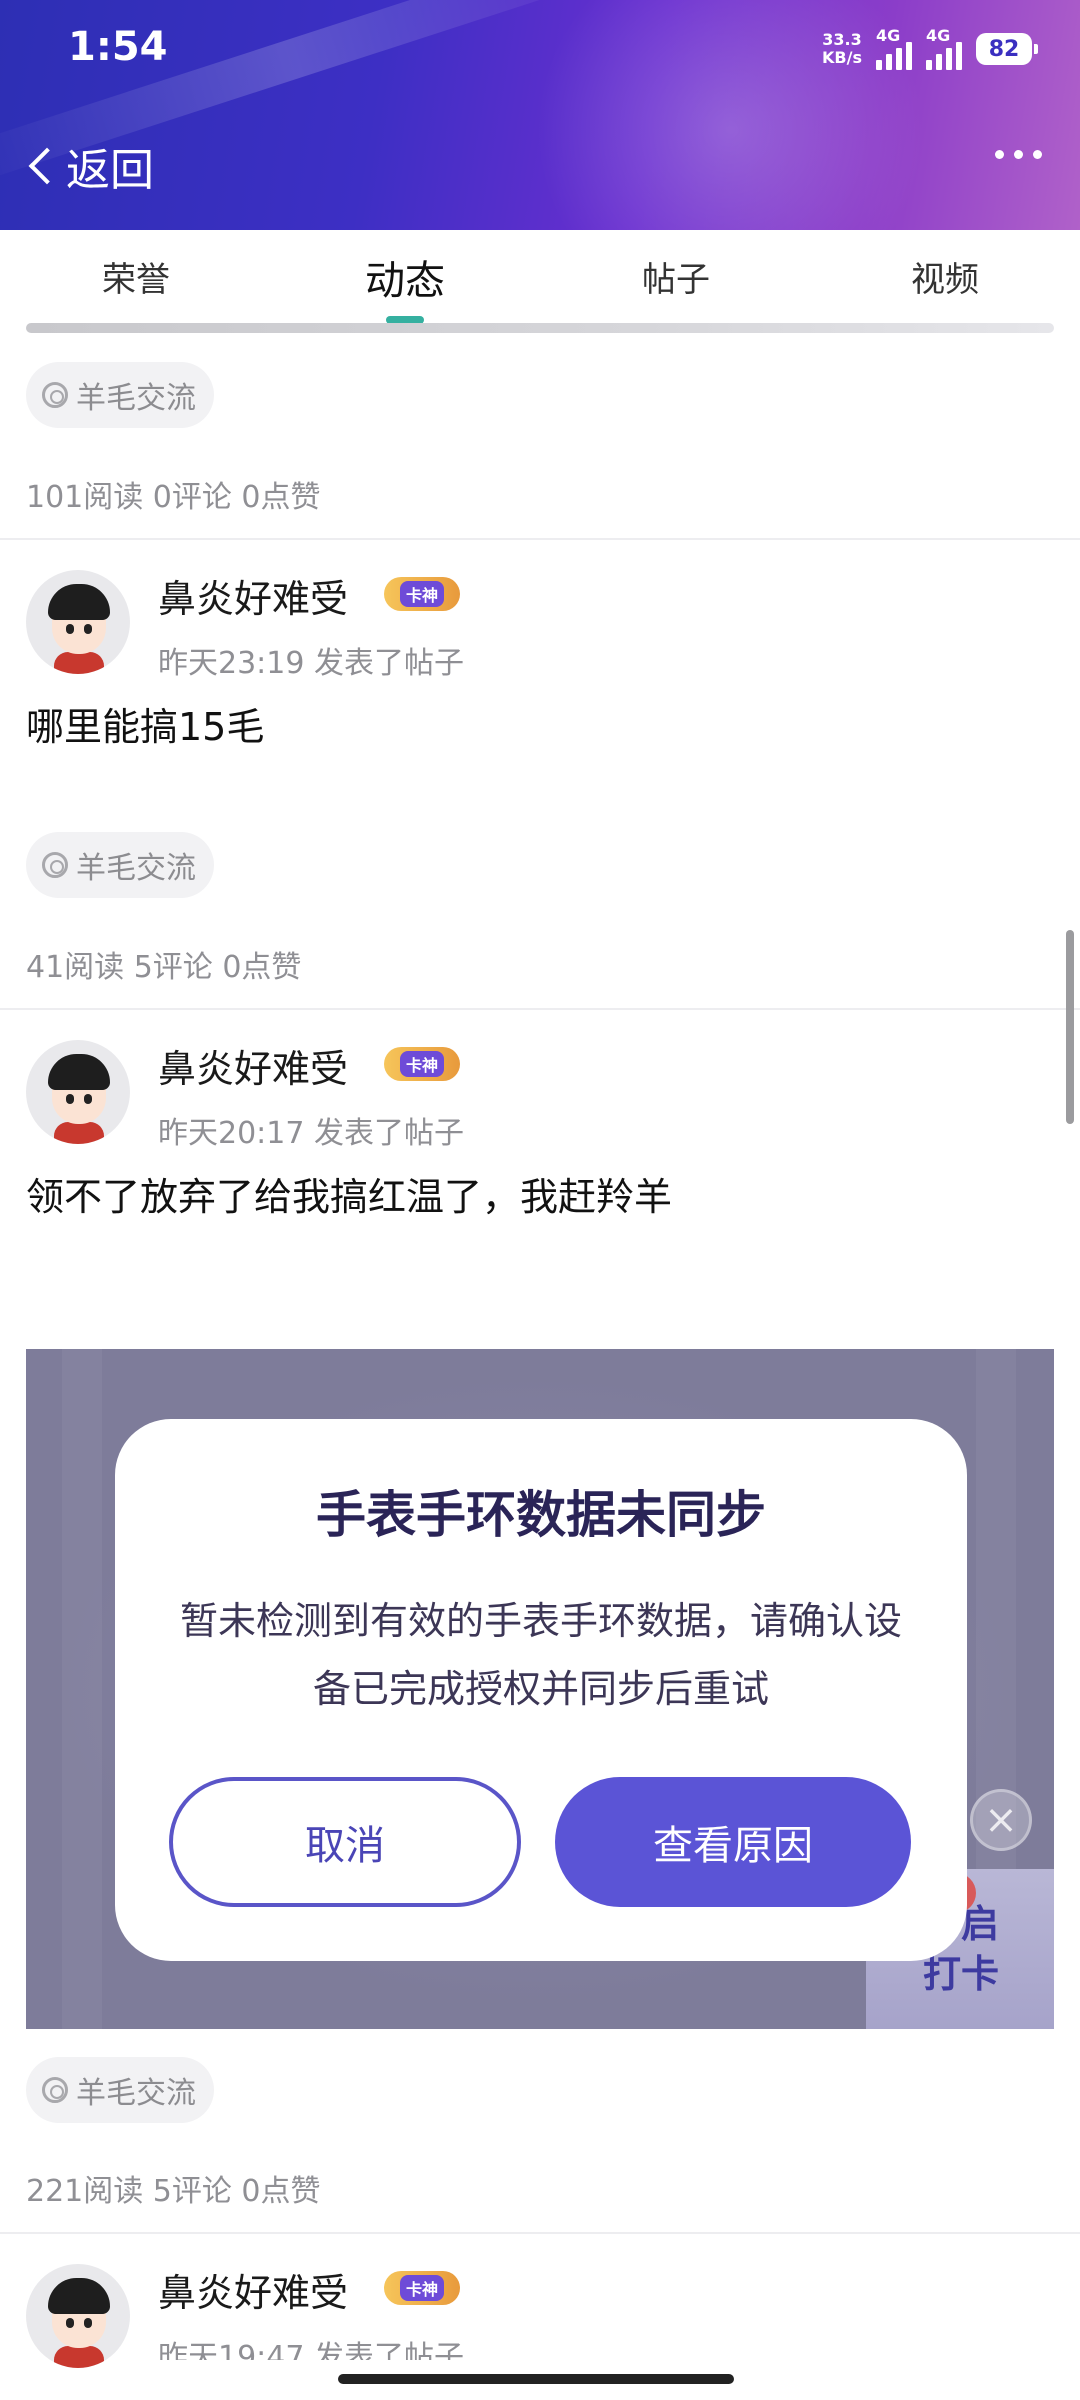 This screenshot has width=1080, height=2400. I want to click on dialog-message: 暂未检测到有效的手表手环数据，请确认设备已完成授权并同步后重试, so click(540, 1655).